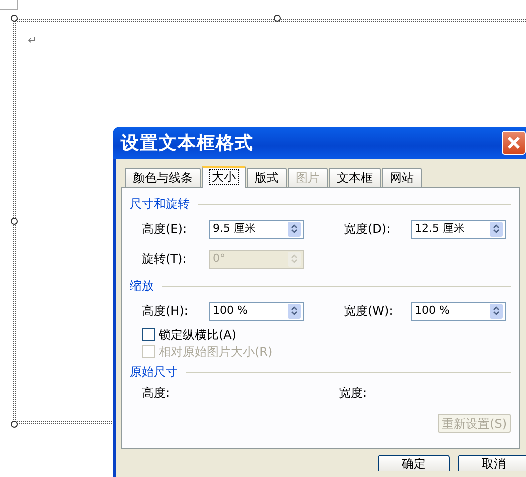  What do you see at coordinates (148, 334) in the screenshot?
I see `checkbox` at bounding box center [148, 334].